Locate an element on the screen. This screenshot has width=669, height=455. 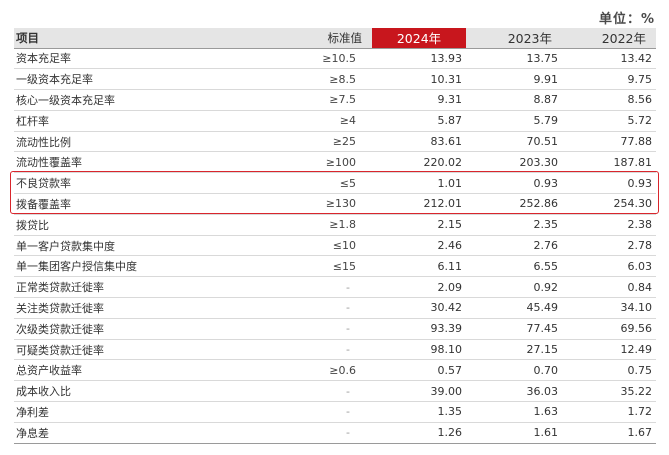
row-value-2023: 252.86 is located at coordinates (514, 204).